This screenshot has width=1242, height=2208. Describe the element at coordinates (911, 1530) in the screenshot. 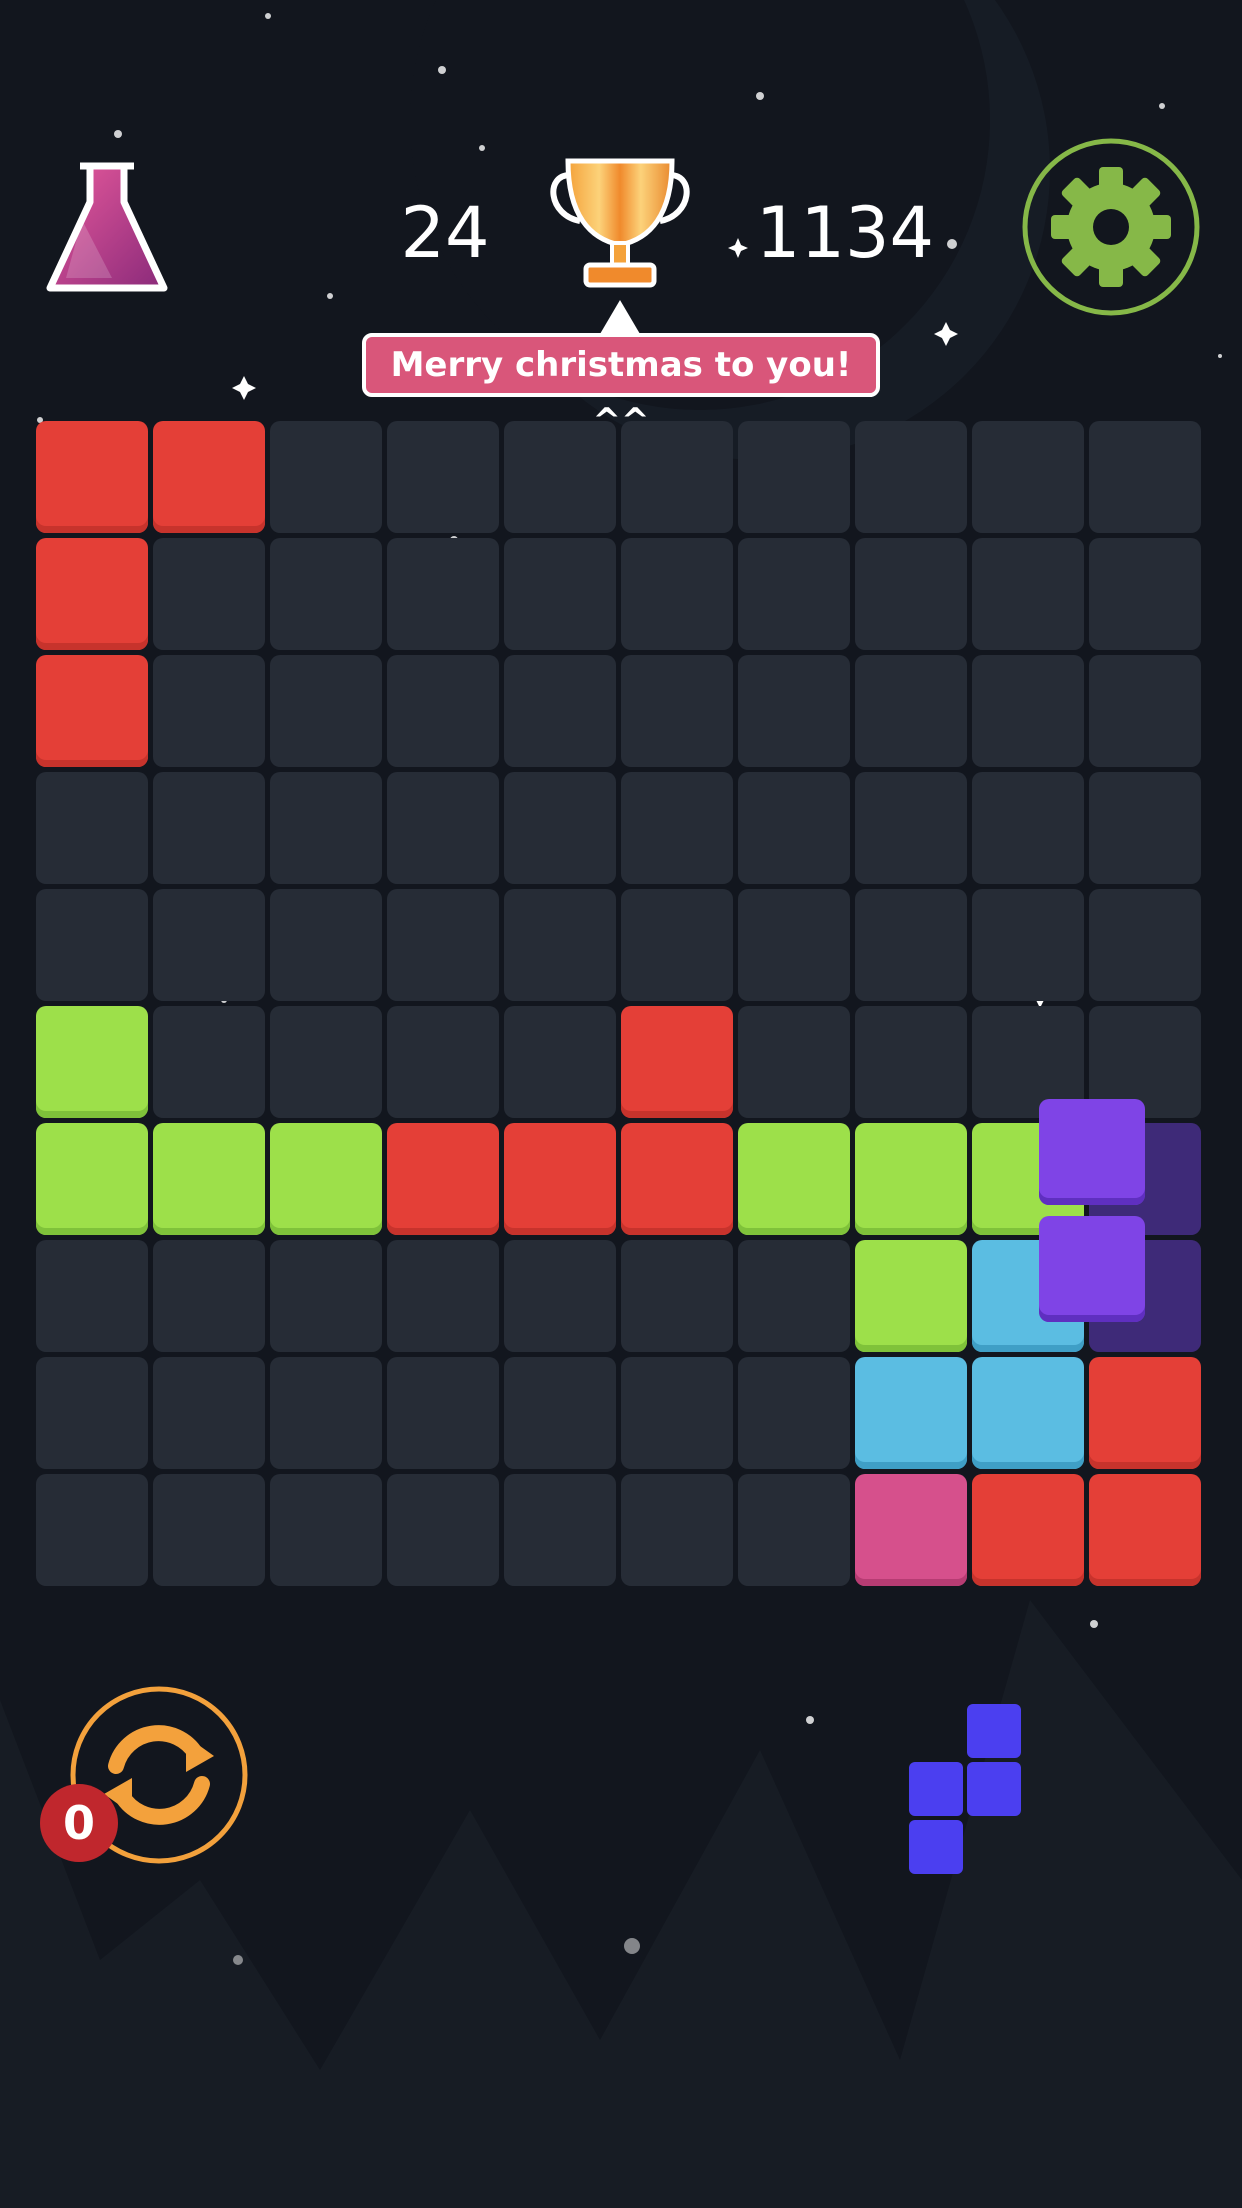

I see `board-block-pink` at that location.